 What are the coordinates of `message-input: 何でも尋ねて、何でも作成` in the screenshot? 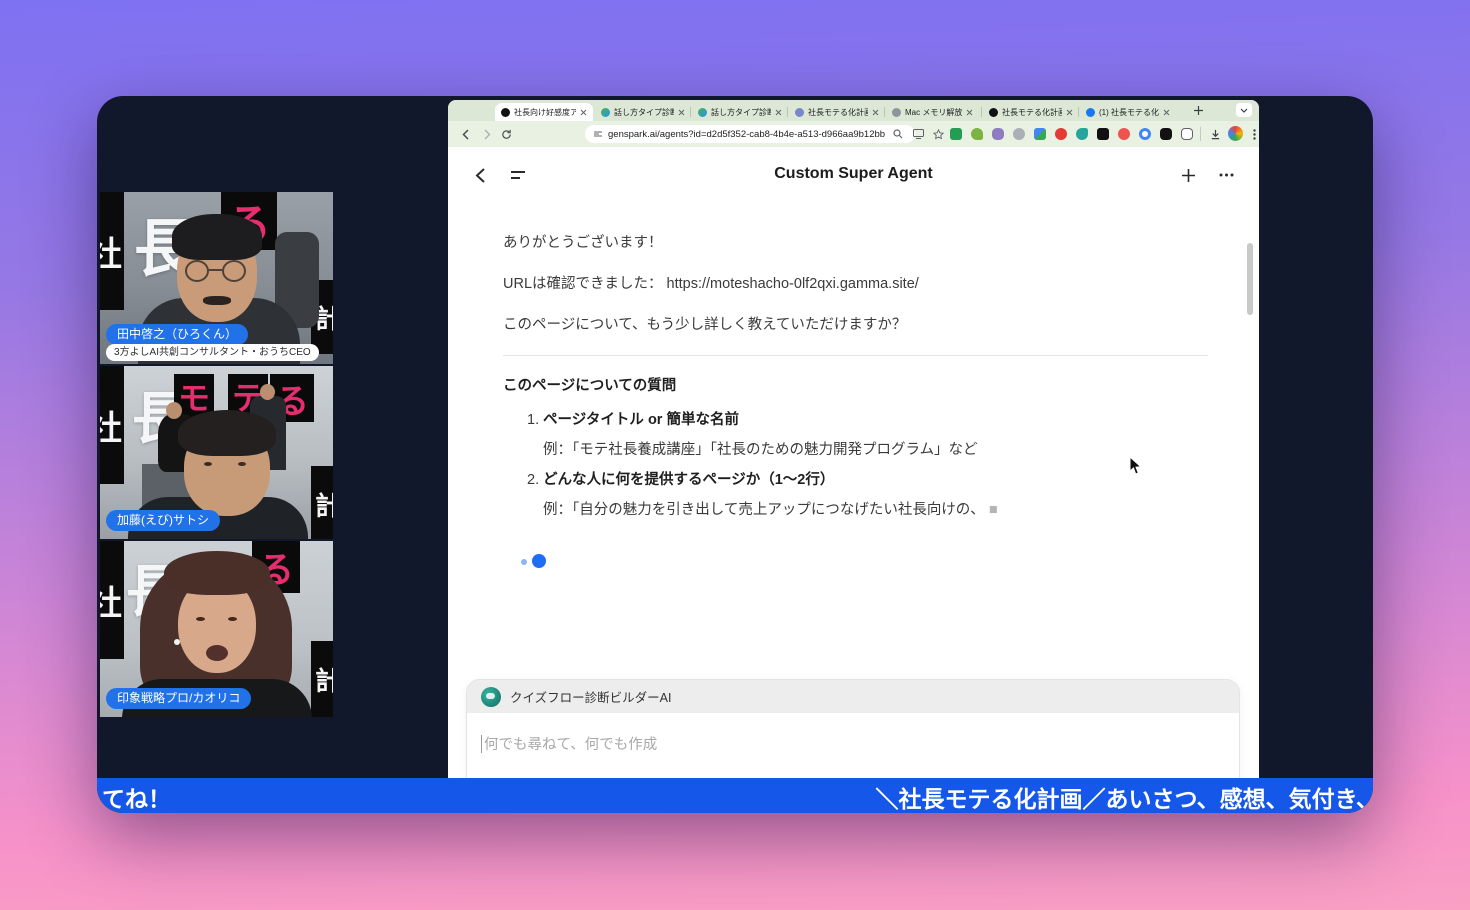 It's located at (853, 733).